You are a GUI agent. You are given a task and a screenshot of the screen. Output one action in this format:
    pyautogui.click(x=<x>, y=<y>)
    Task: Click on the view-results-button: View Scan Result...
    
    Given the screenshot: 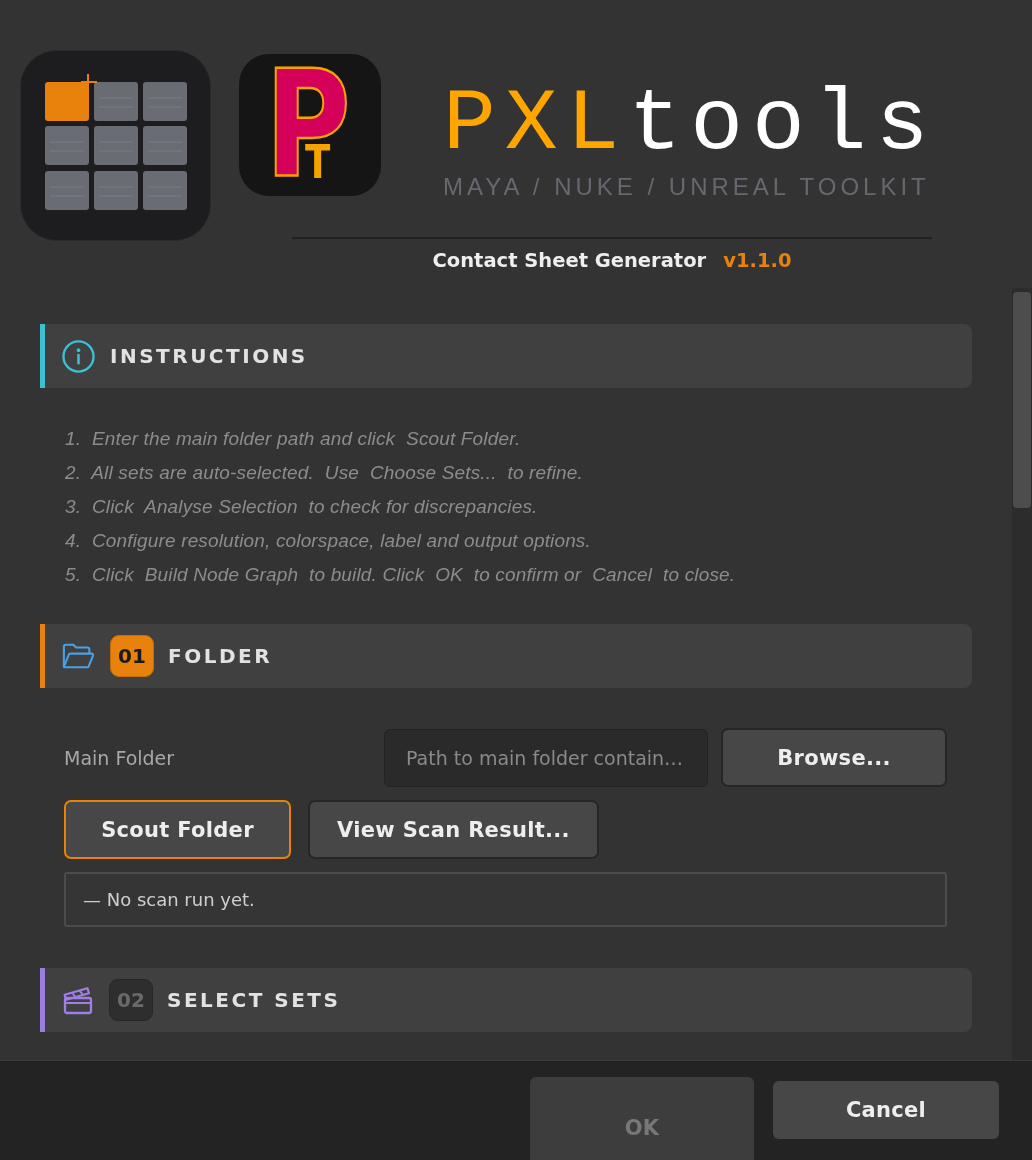 What is the action you would take?
    pyautogui.click(x=453, y=829)
    